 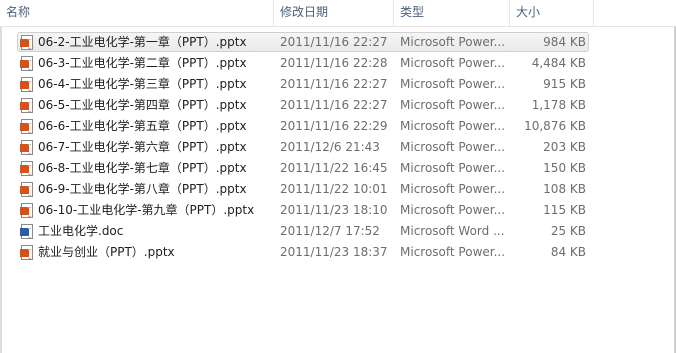 What do you see at coordinates (334, 126) in the screenshot?
I see `file-date: 2011/11/16 22:29` at bounding box center [334, 126].